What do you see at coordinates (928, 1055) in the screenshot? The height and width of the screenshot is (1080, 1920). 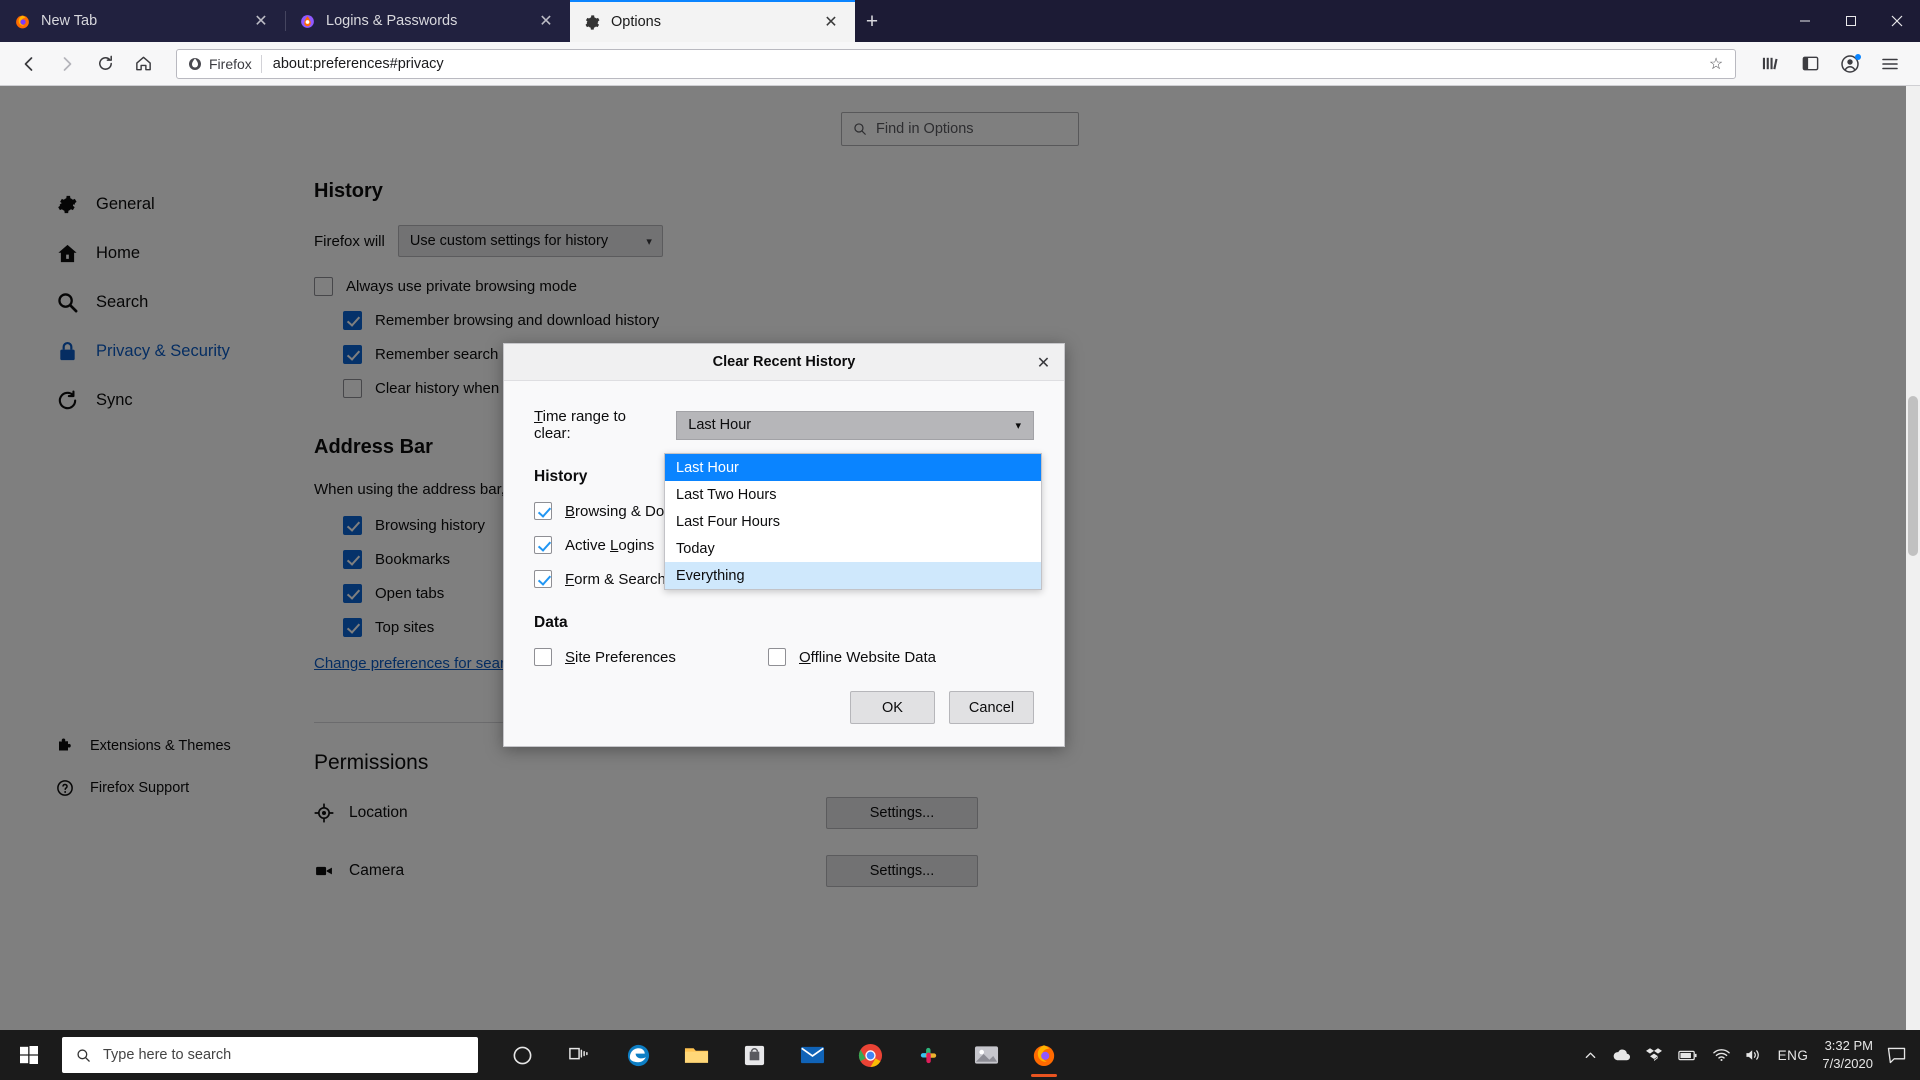 I see `slack-icon` at bounding box center [928, 1055].